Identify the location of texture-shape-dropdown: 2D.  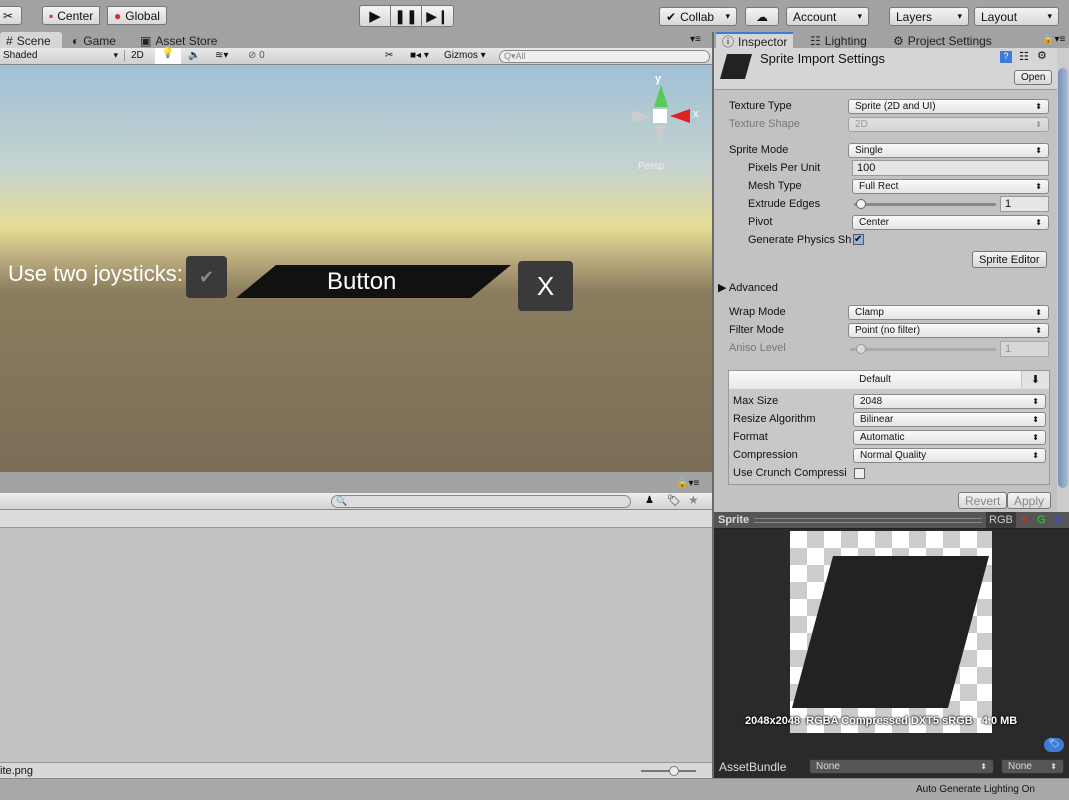
(948, 124).